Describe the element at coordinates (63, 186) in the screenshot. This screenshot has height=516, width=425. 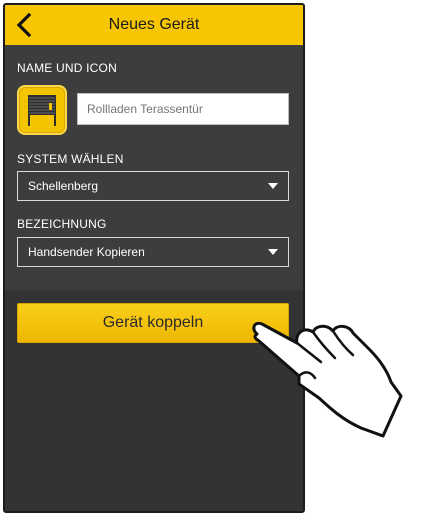
I see `system-select-value: Schellenberg` at that location.